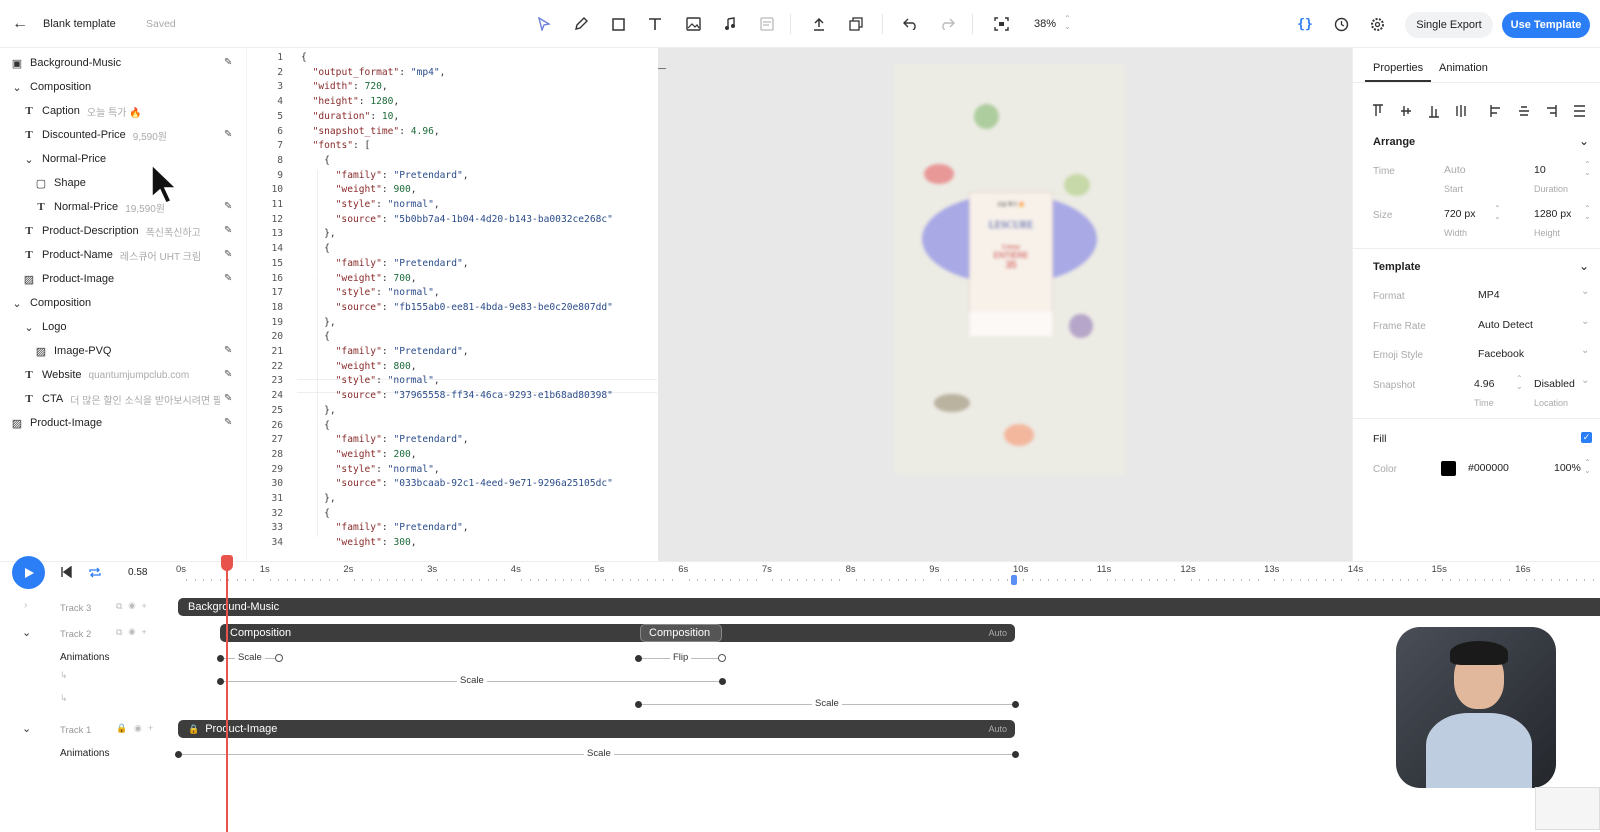 The width and height of the screenshot is (1600, 832). I want to click on minimap-thumbnail, so click(1567, 808).